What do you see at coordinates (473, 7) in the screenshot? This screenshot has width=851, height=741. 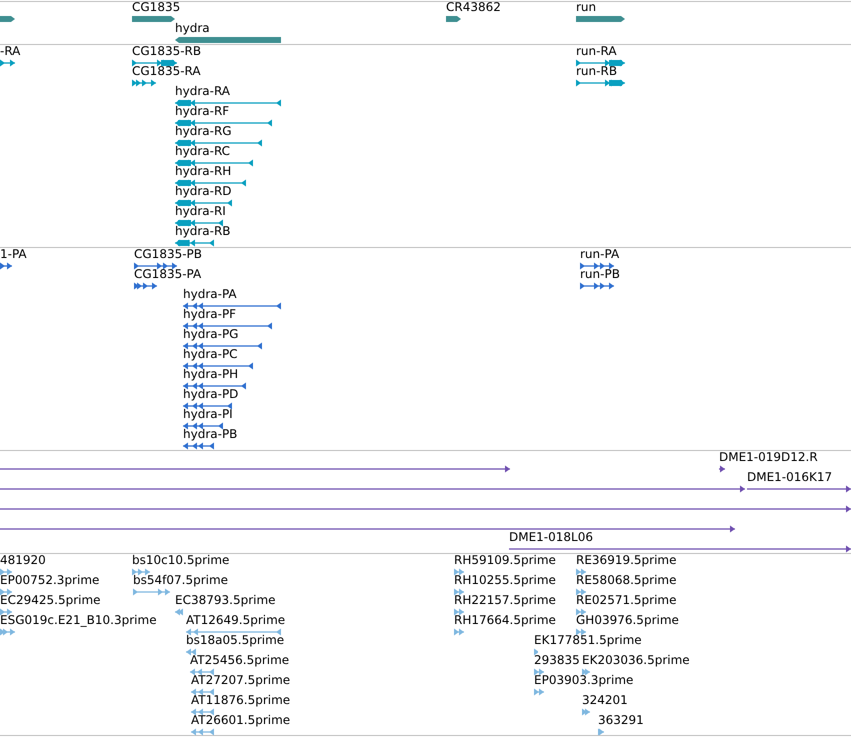 I see `feature-label: CR43862` at bounding box center [473, 7].